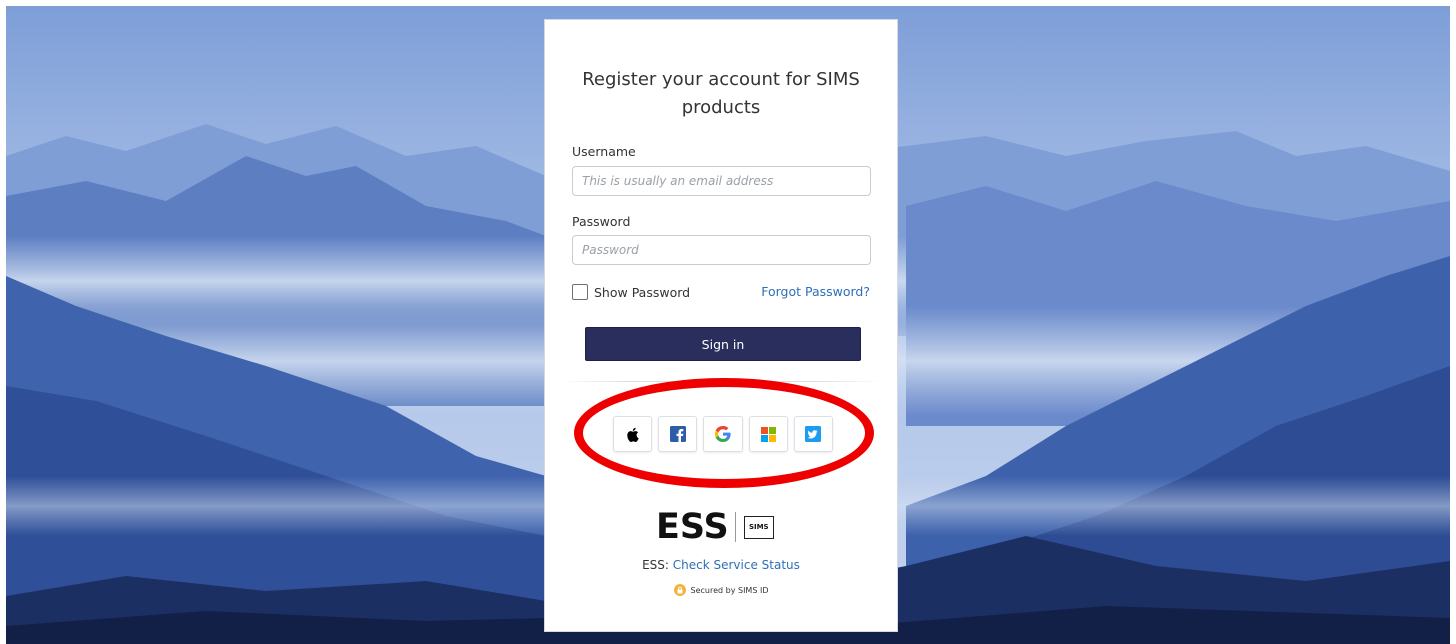  I want to click on username-input, so click(721, 181).